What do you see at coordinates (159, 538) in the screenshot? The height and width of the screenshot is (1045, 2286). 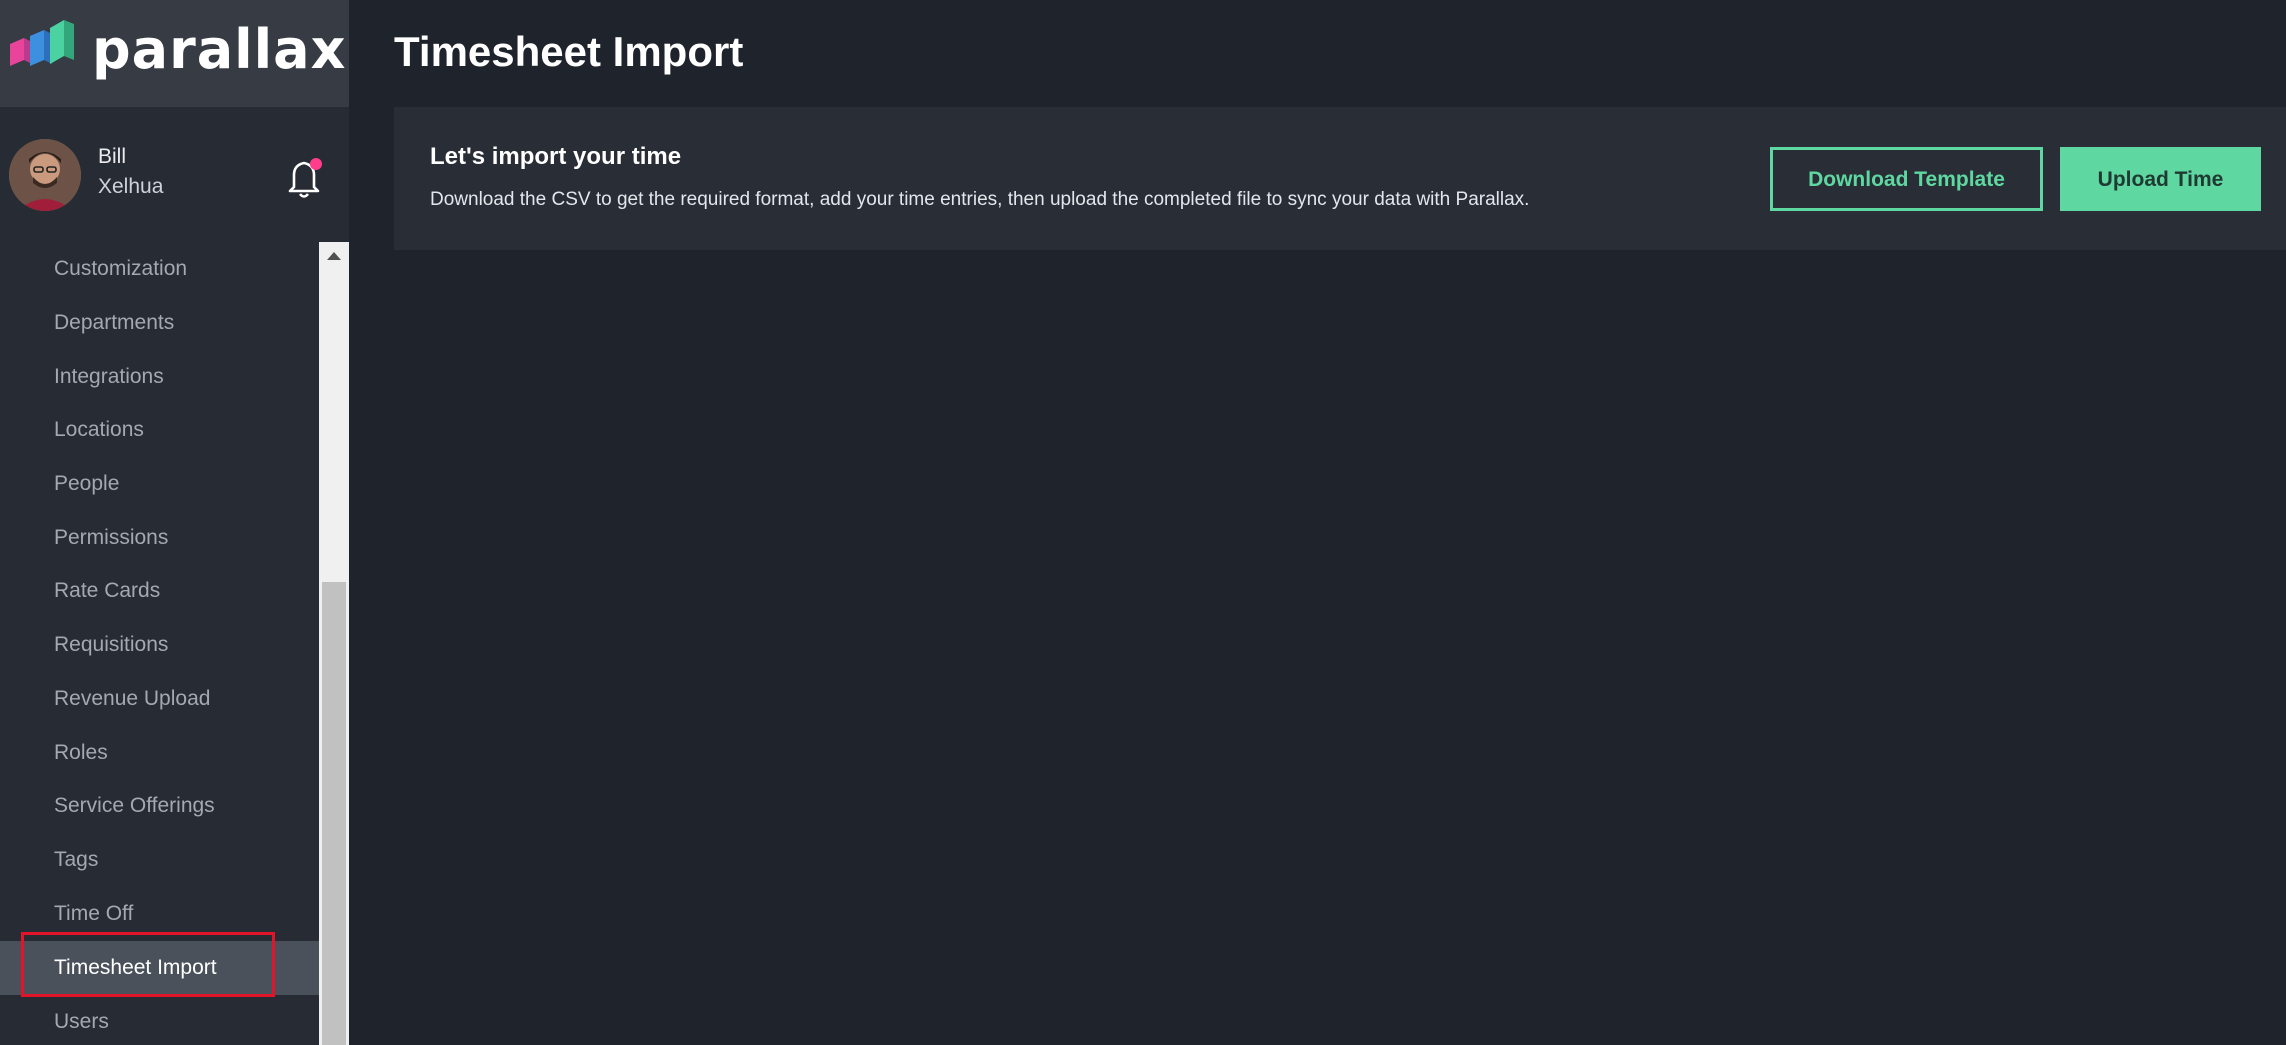 I see `sidebar-item-permissions: Permissions` at bounding box center [159, 538].